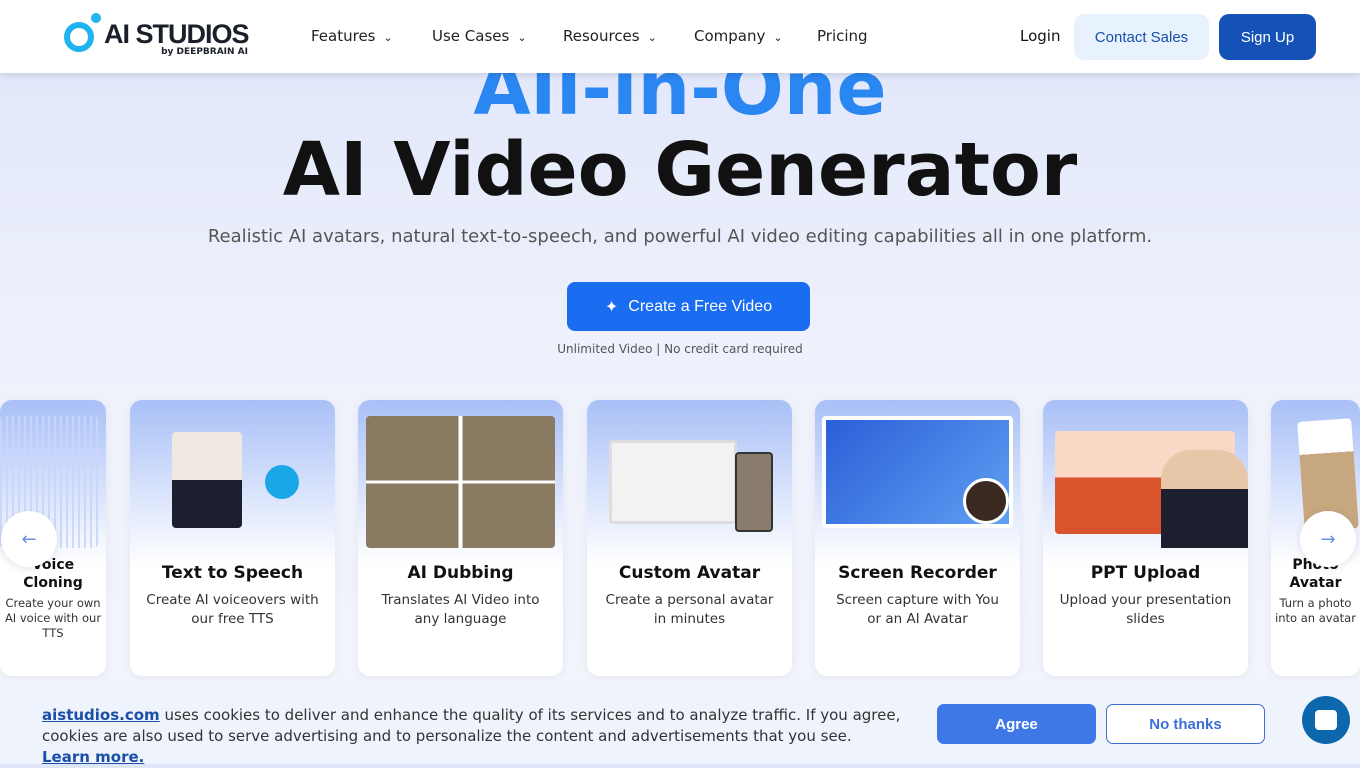 The height and width of the screenshot is (768, 1360). Describe the element at coordinates (1016, 724) in the screenshot. I see `agree-button: Agree` at that location.